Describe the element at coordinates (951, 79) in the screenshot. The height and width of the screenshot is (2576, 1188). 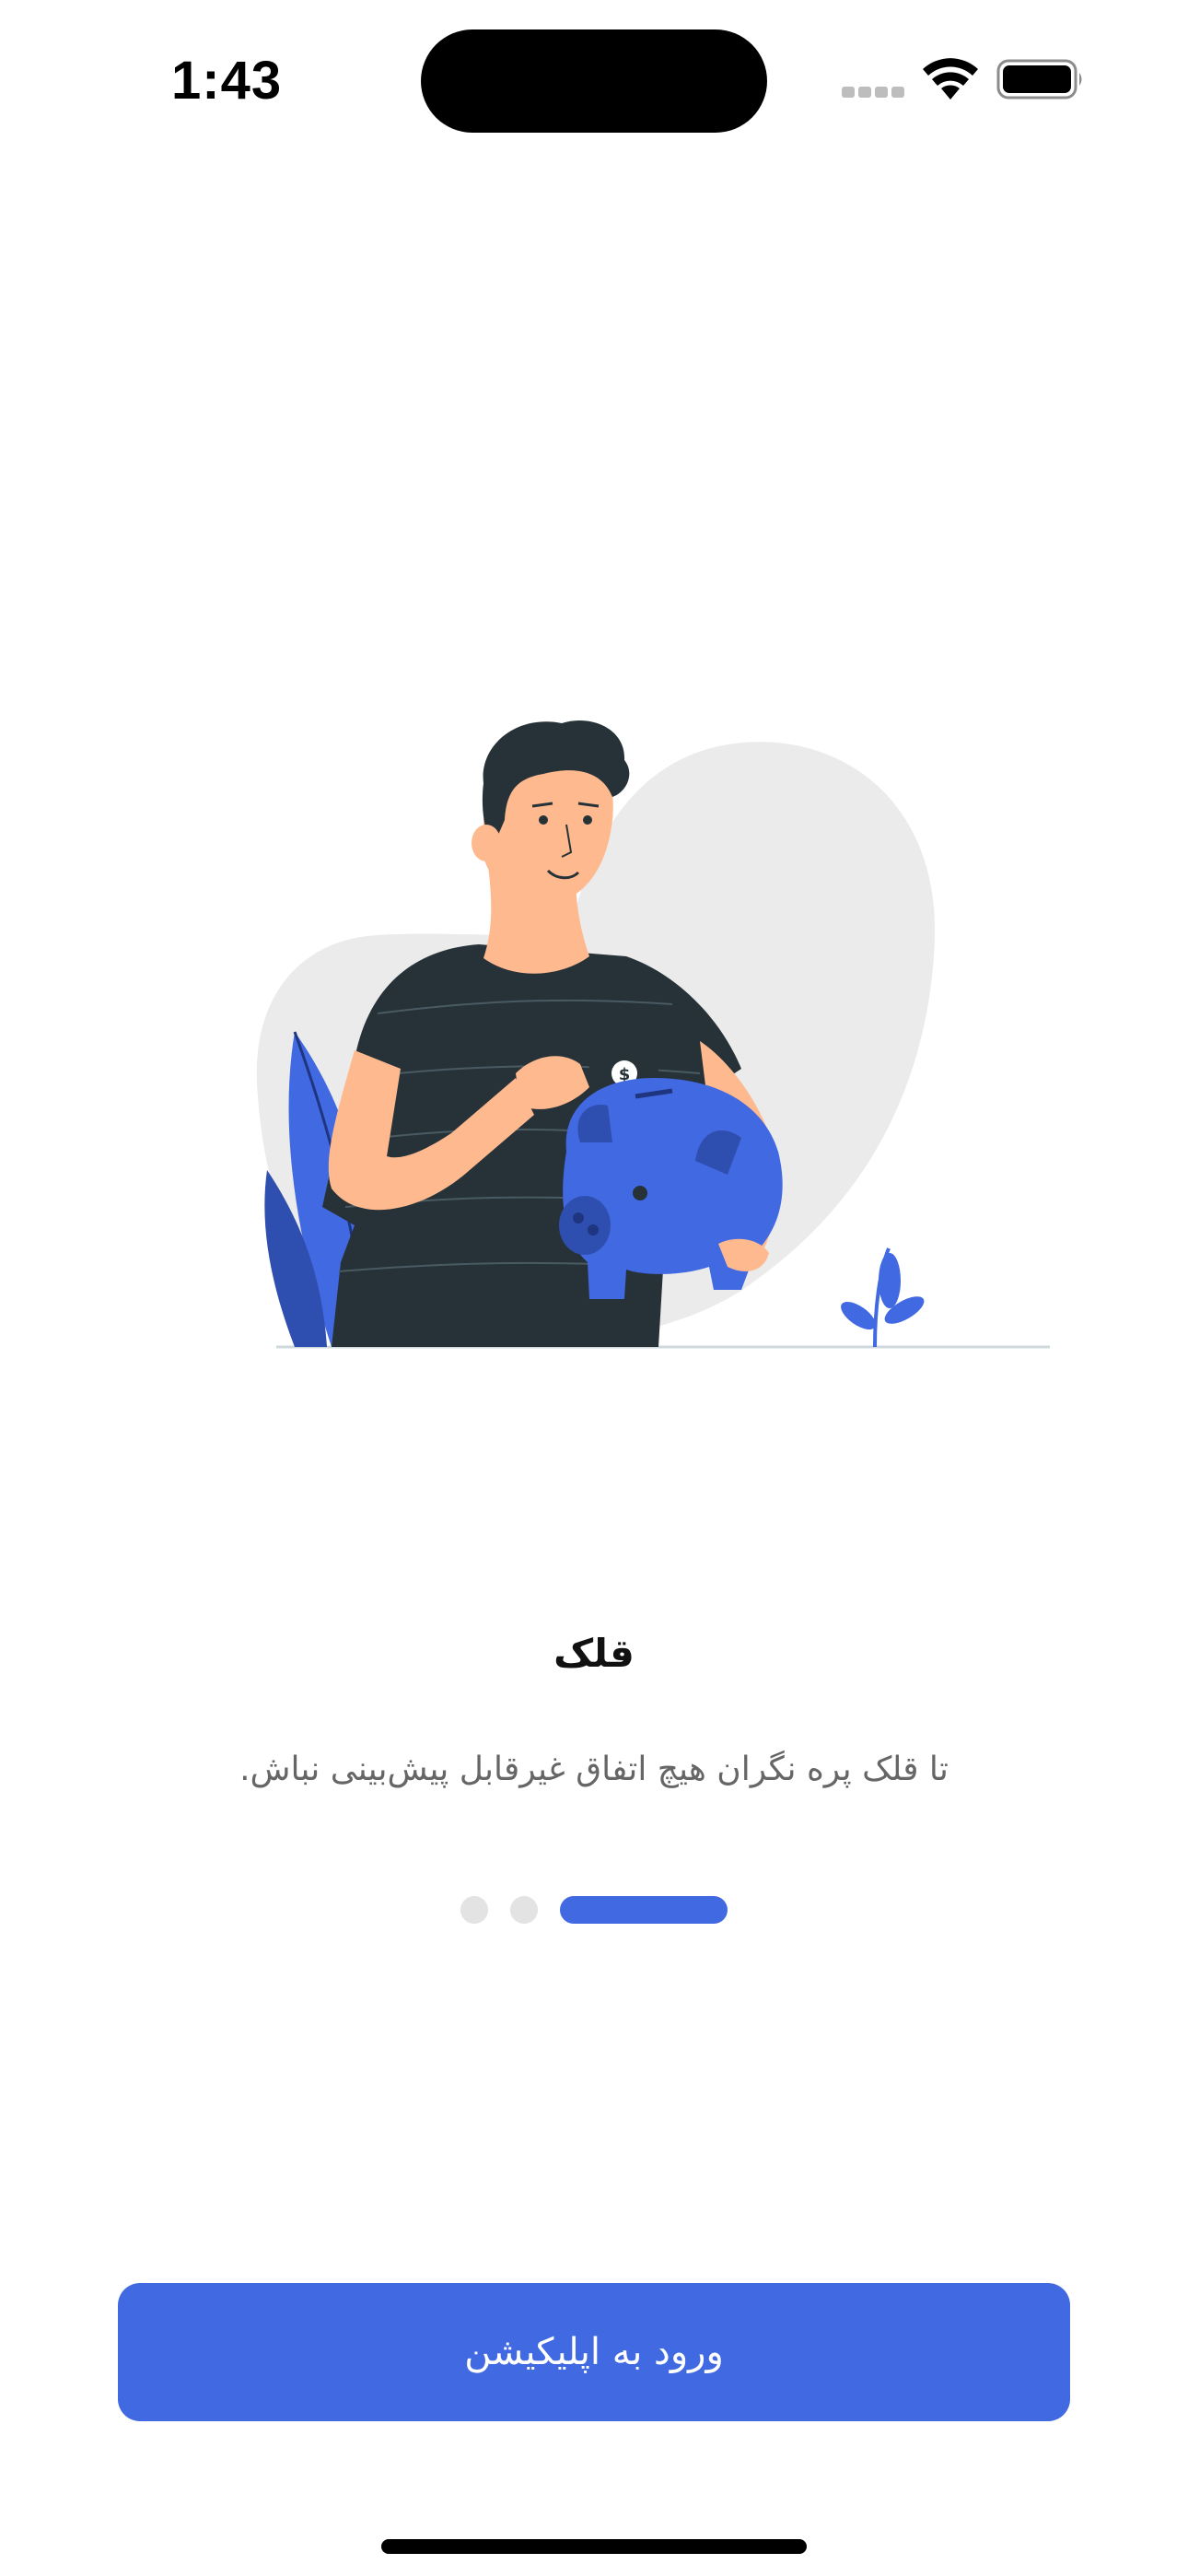
I see `wifi-icon` at that location.